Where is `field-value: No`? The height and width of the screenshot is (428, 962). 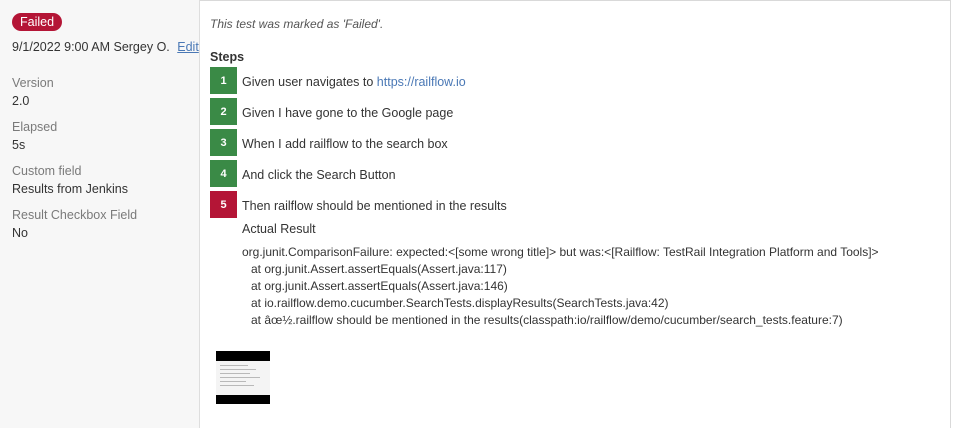 field-value: No is located at coordinates (20, 233).